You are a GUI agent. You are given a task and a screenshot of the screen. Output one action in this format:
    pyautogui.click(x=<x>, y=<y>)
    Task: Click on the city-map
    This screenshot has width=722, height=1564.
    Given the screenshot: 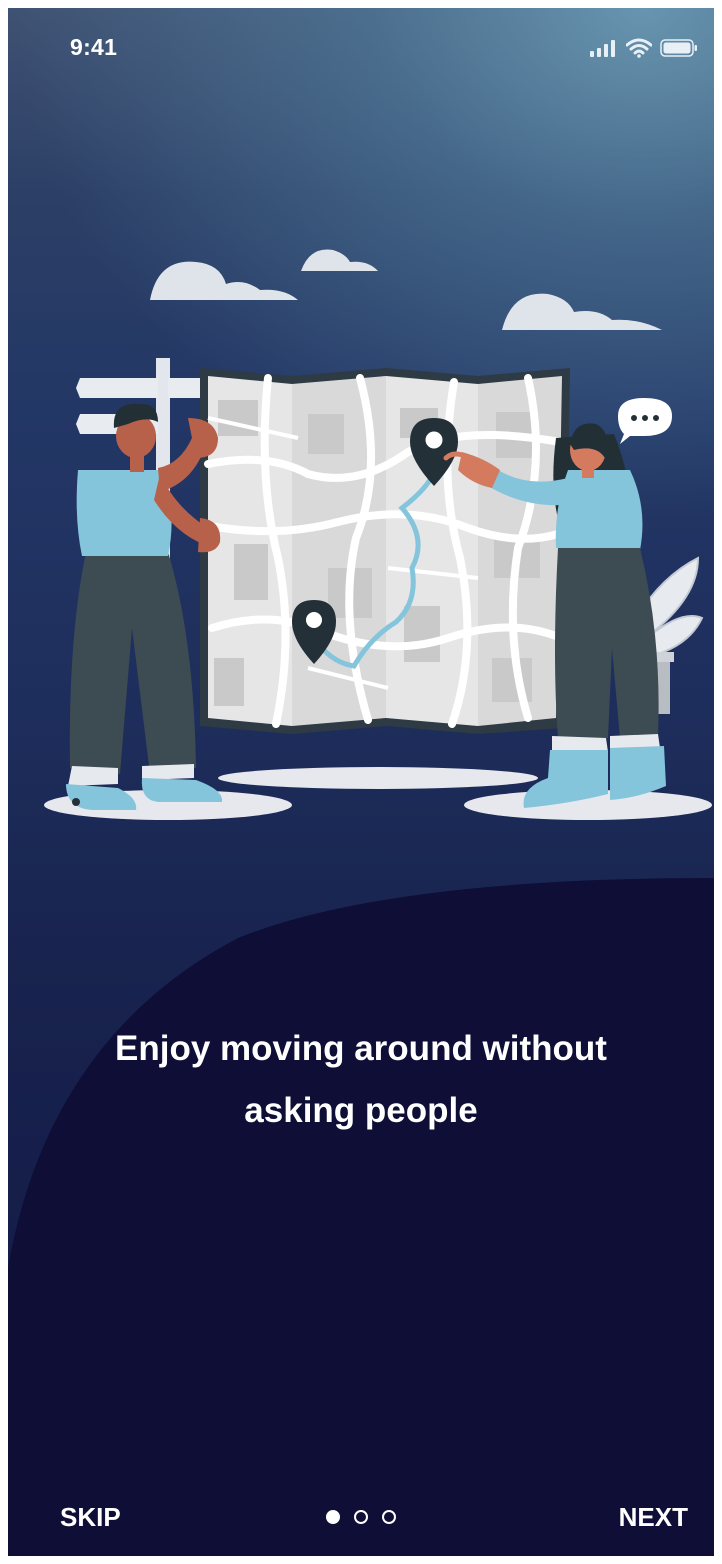 What is the action you would take?
    pyautogui.click(x=385, y=551)
    